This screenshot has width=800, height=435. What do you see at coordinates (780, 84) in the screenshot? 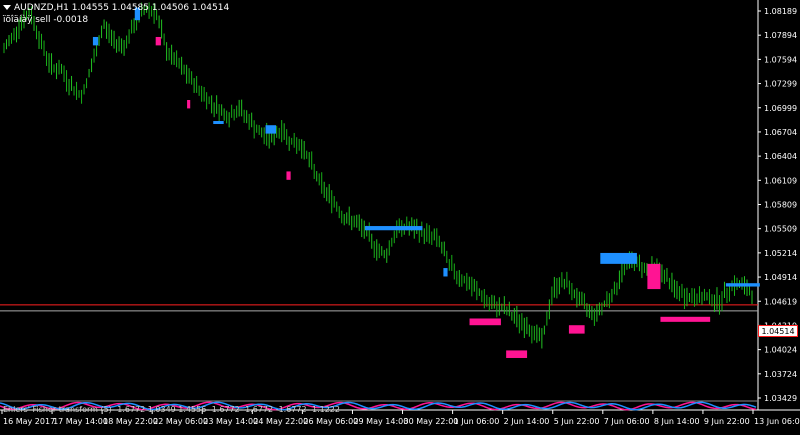
I see `y-tick-label: 1.07299` at bounding box center [780, 84].